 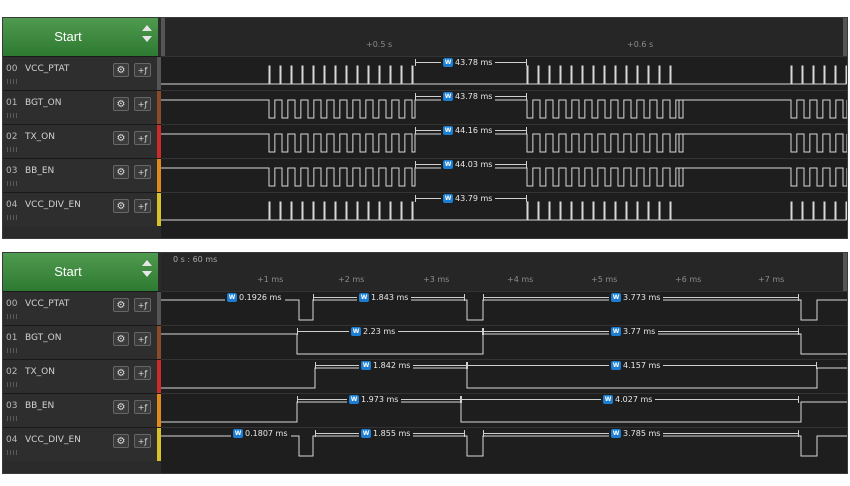 I want to click on measurement-value: 3.785 ms, so click(x=642, y=433).